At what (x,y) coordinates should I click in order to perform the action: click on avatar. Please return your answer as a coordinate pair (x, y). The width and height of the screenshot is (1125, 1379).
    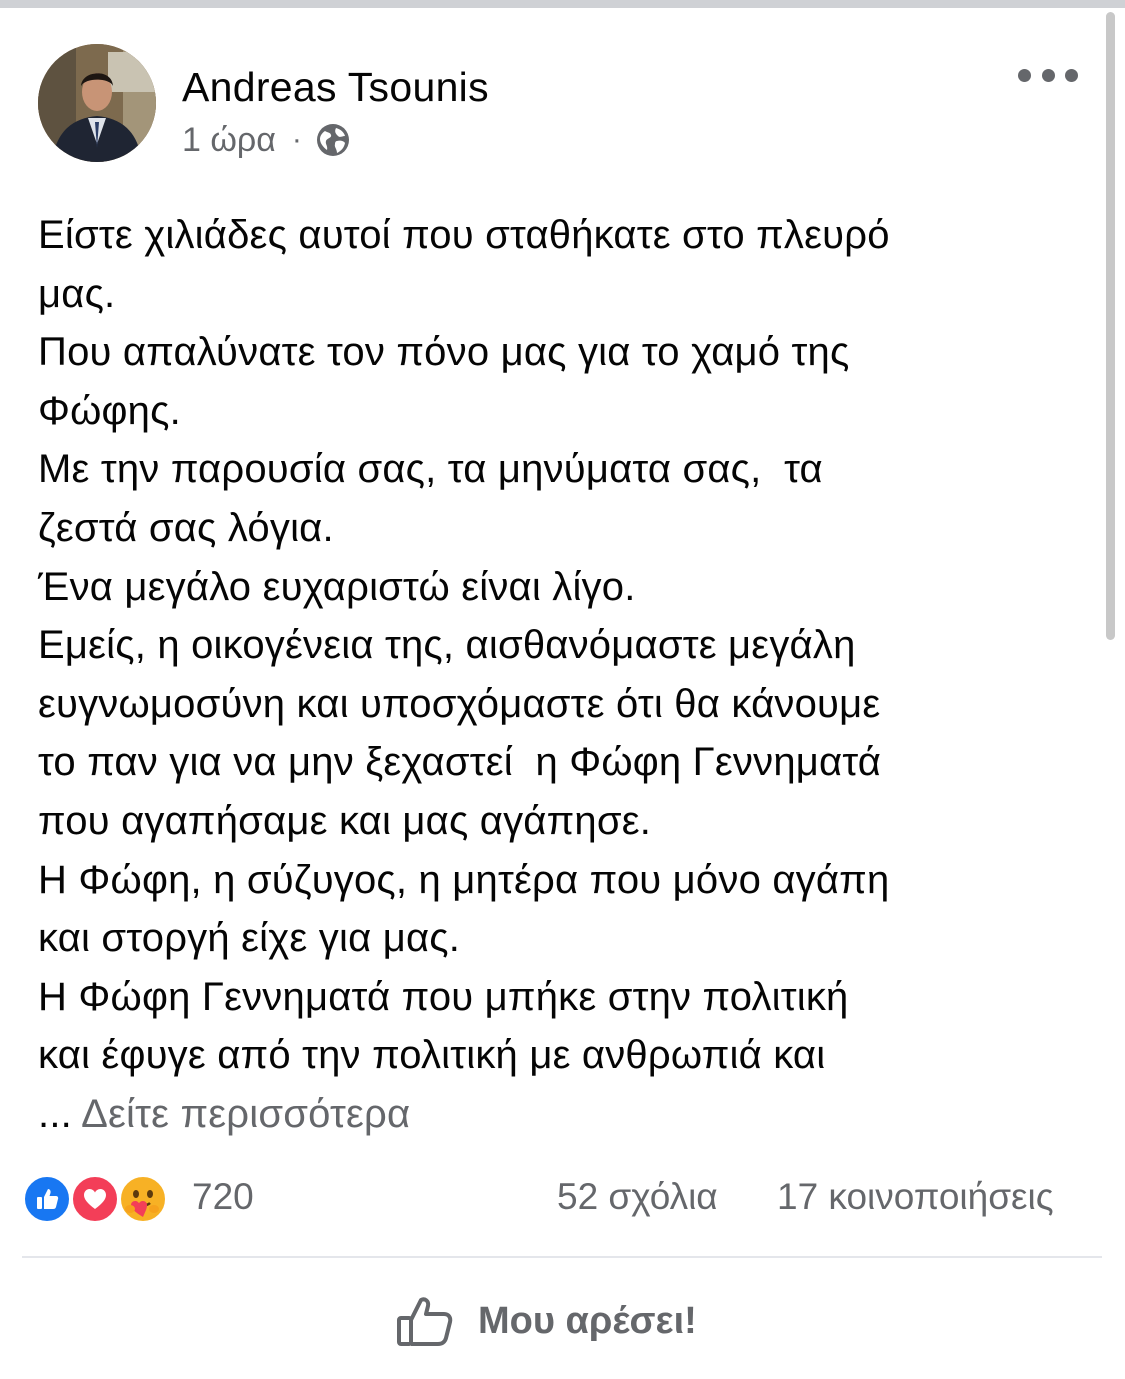
    Looking at the image, I should click on (97, 103).